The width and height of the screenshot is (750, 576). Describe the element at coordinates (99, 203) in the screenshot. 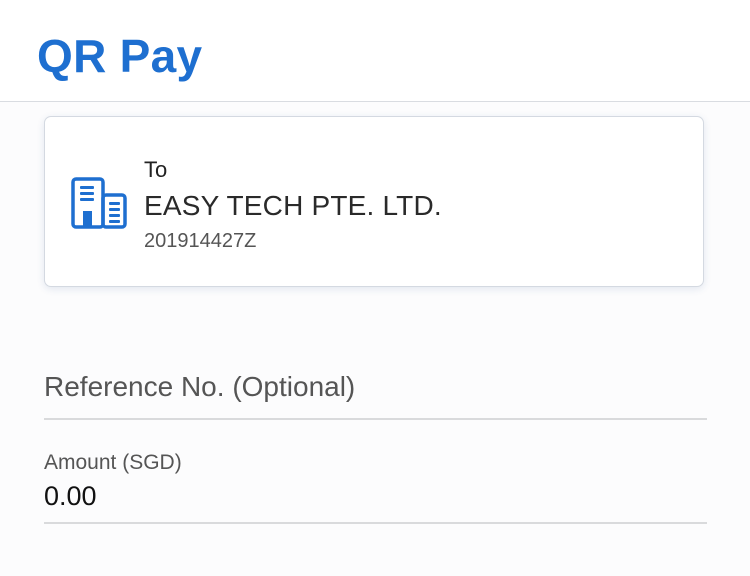

I see `building-icon` at that location.